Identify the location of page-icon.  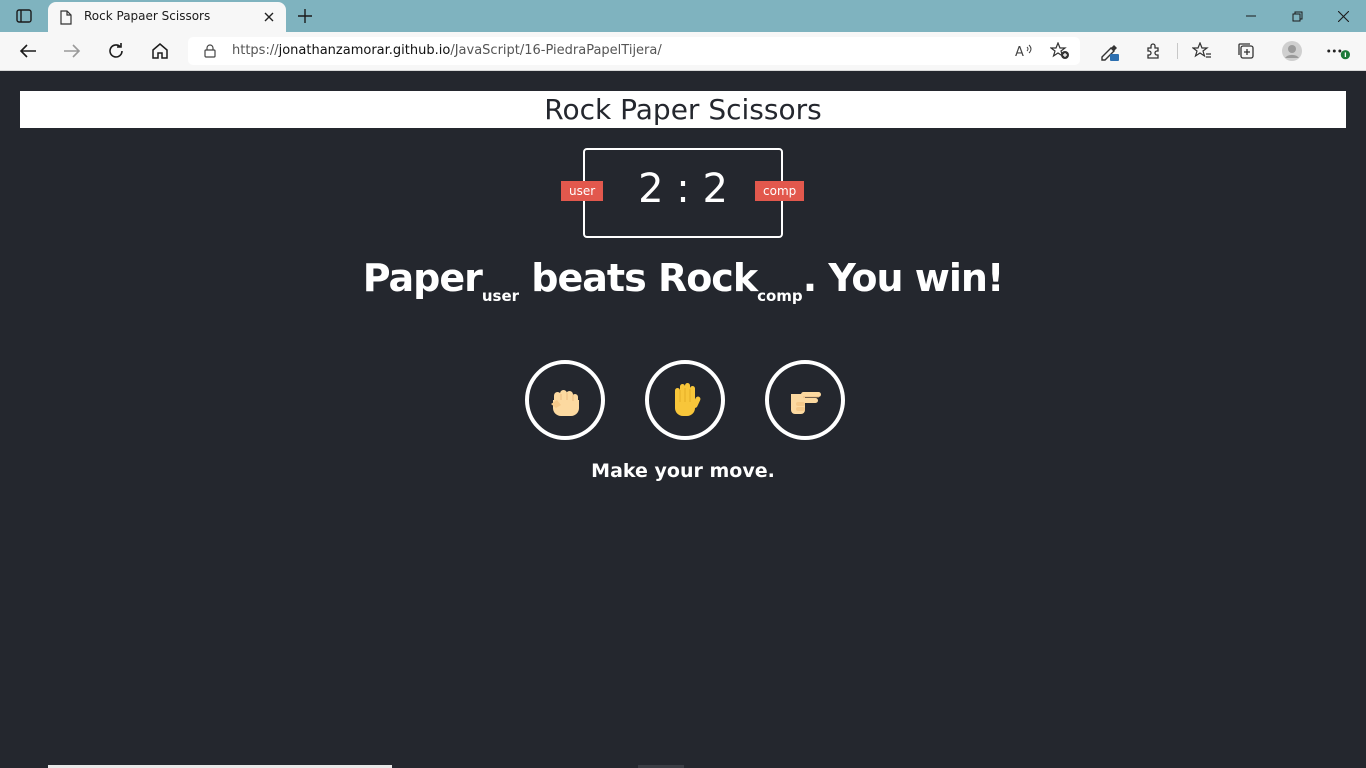
(66, 17).